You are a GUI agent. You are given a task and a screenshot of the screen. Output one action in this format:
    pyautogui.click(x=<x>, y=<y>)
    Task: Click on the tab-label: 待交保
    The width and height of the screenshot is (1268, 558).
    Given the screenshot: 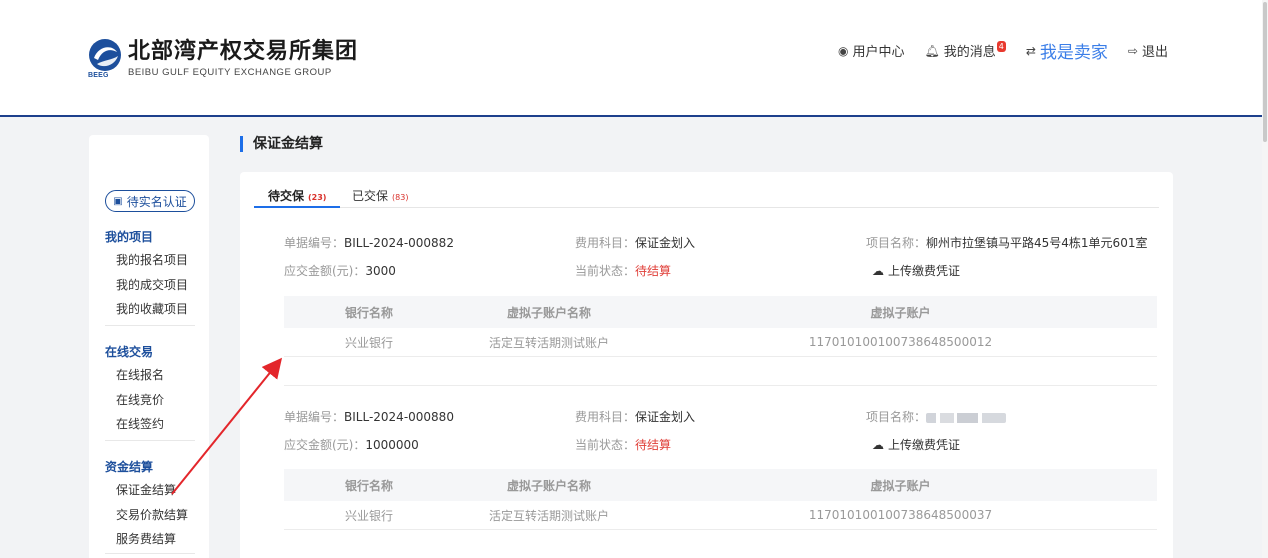 What is the action you would take?
    pyautogui.click(x=286, y=196)
    